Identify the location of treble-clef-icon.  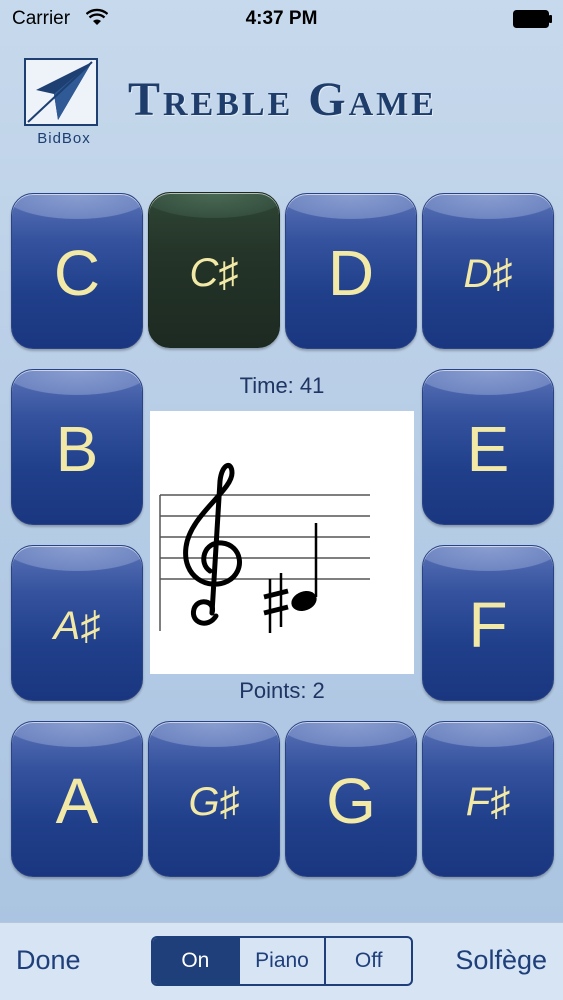
(212, 544).